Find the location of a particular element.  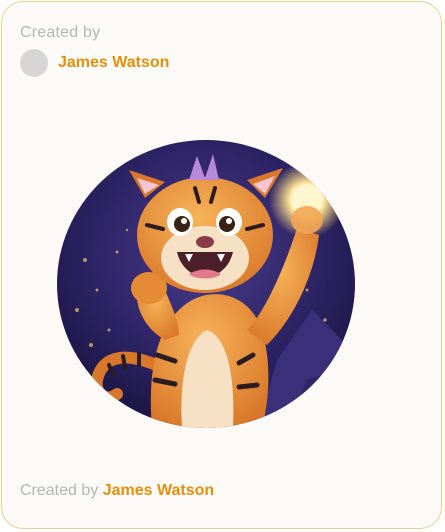

created-by-label: Created by is located at coordinates (60, 32).